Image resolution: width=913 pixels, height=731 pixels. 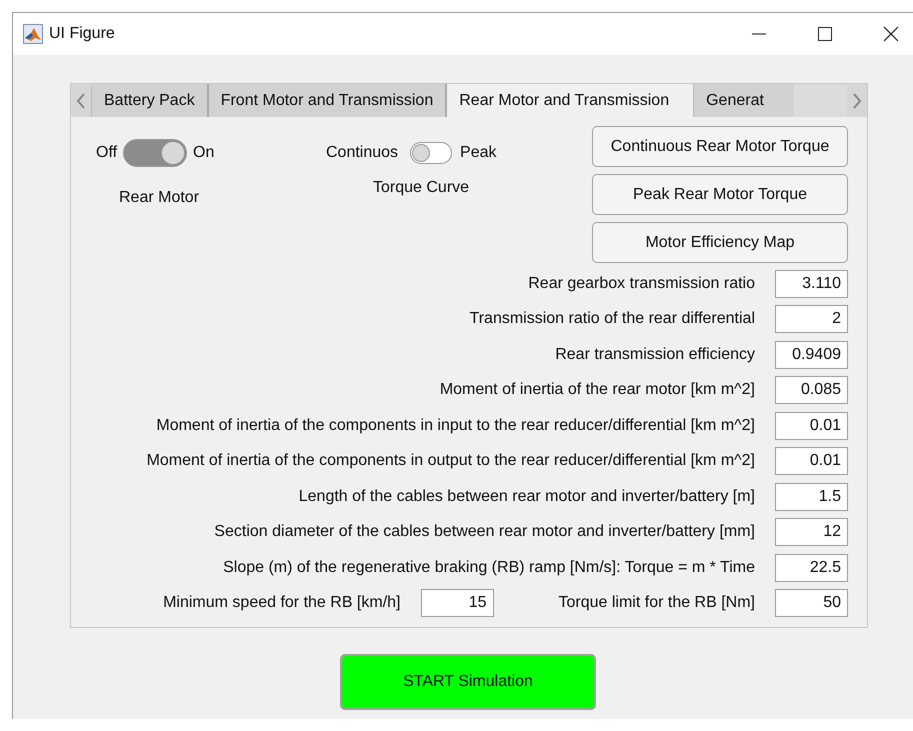 I want to click on tab: Generat, so click(x=744, y=100).